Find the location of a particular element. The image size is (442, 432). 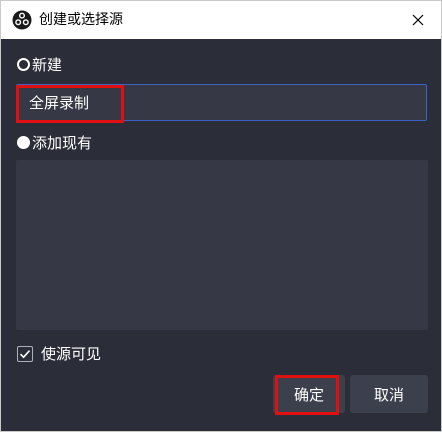

checkmark-icon is located at coordinates (25, 353).